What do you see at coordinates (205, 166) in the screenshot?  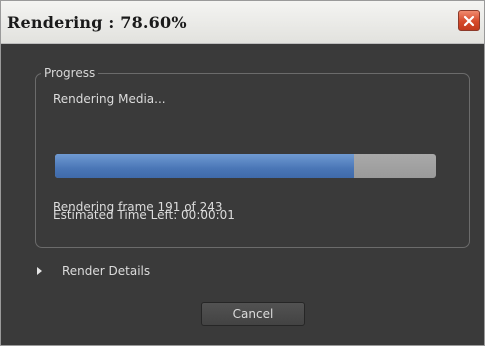 I see `progress-bar-fill` at bounding box center [205, 166].